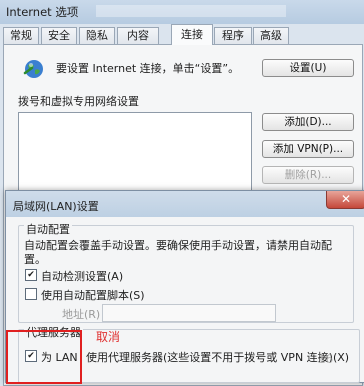  I want to click on auto-detect-label: 自动检测设置(A), so click(82, 276).